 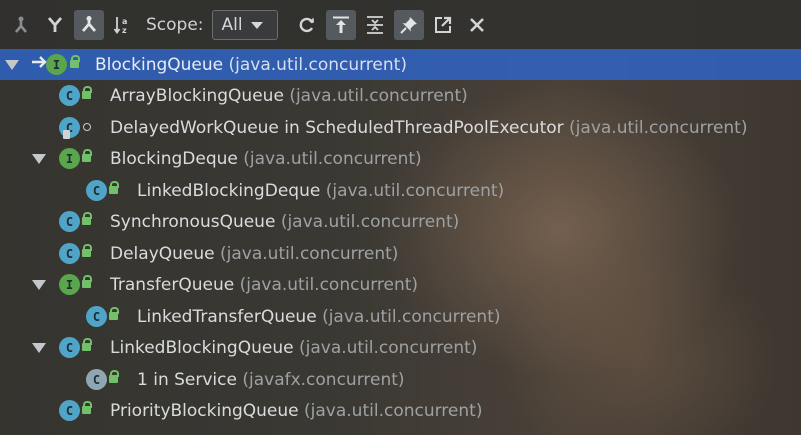 What do you see at coordinates (193, 221) in the screenshot?
I see `class-name: SynchronousQueue` at bounding box center [193, 221].